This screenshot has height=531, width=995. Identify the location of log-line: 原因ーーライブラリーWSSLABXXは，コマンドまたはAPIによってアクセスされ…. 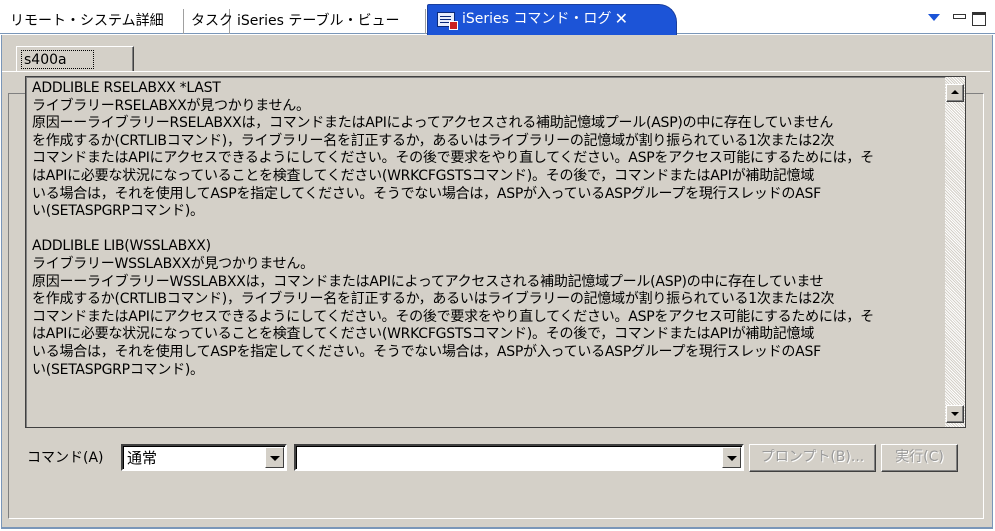
(428, 281).